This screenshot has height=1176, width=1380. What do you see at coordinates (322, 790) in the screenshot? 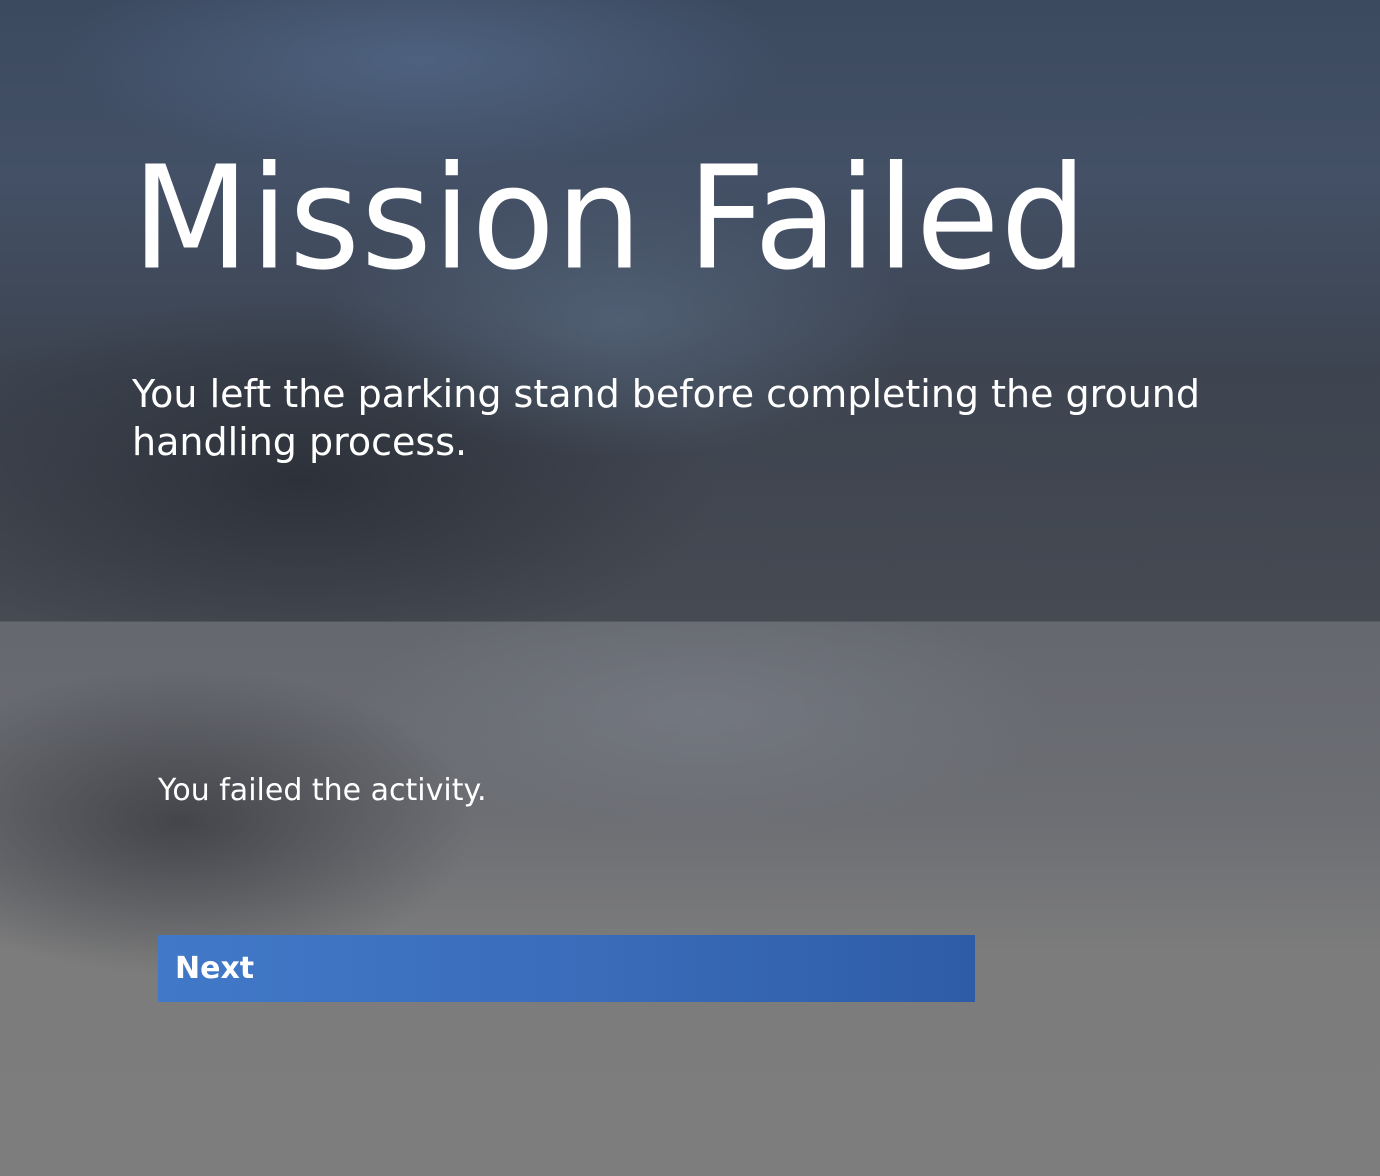
I see `result-text: You failed the activity.` at bounding box center [322, 790].